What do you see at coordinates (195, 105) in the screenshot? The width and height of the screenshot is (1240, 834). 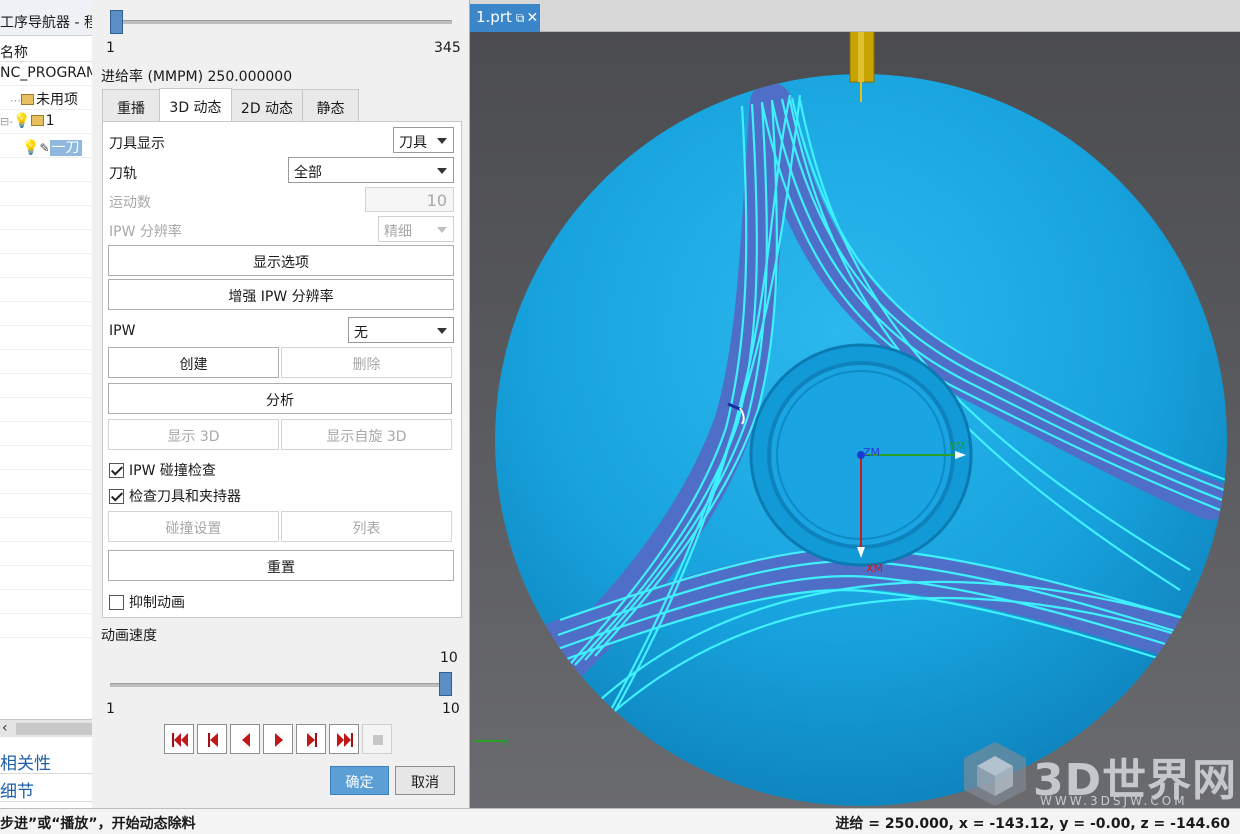 I see `tab-3d-dynamic: 3D 动态` at bounding box center [195, 105].